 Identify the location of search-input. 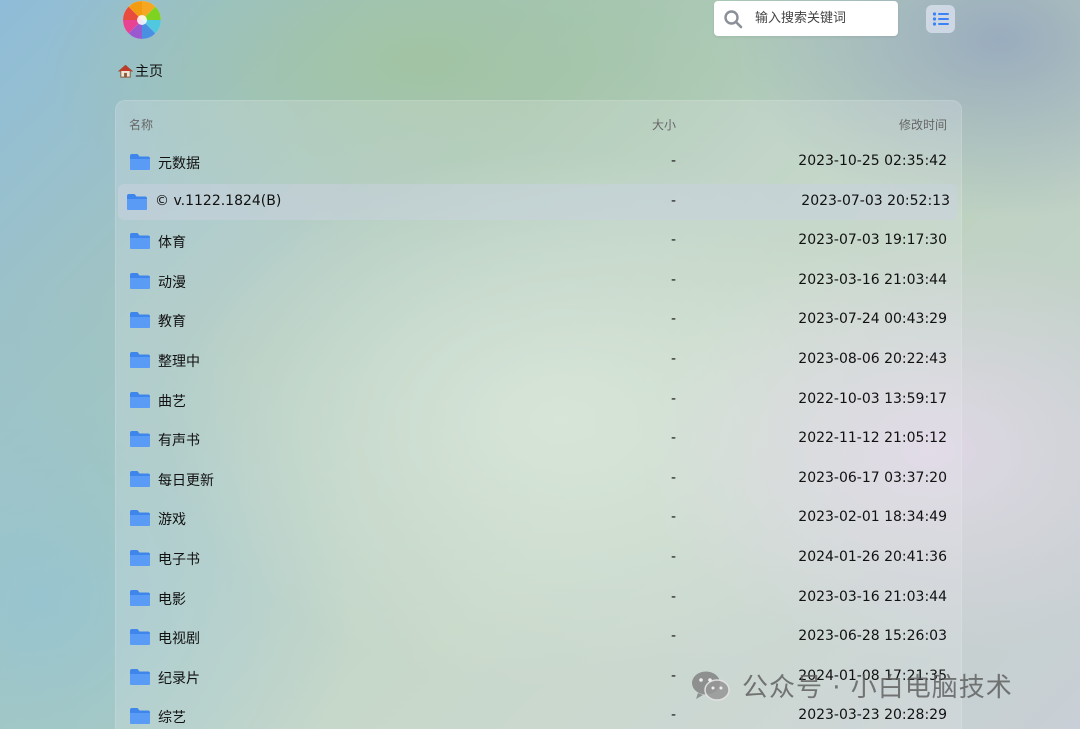
(820, 18).